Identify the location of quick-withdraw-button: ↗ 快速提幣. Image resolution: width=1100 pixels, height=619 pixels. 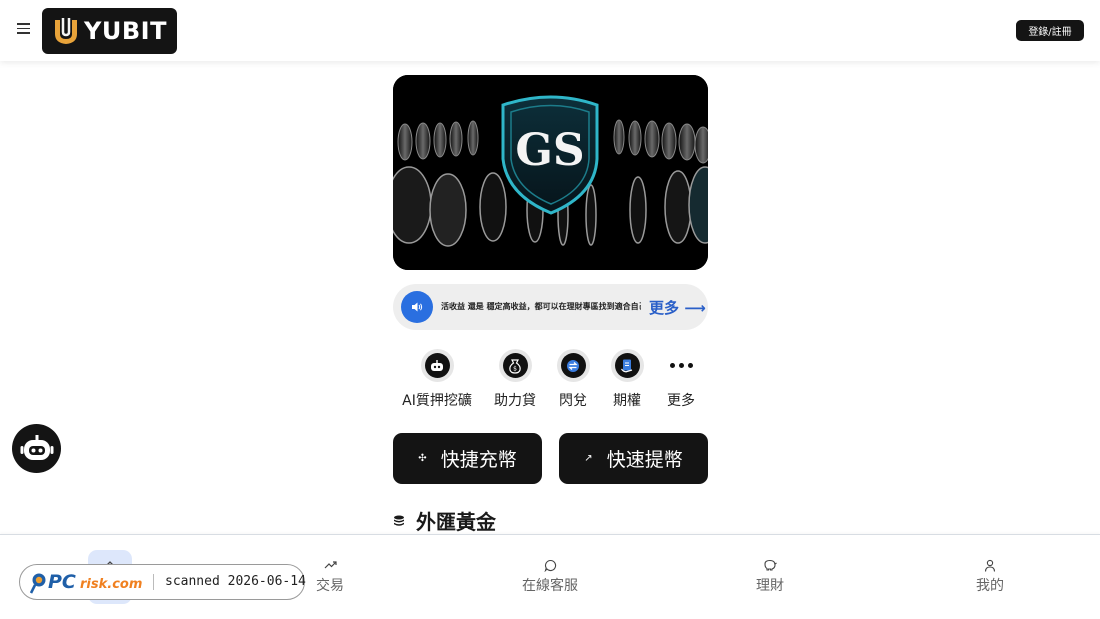
(633, 458).